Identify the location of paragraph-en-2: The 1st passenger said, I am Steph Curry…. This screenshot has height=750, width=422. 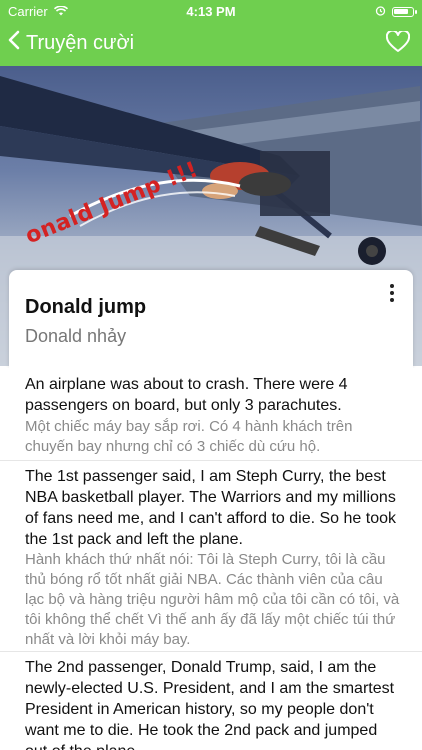
(211, 508).